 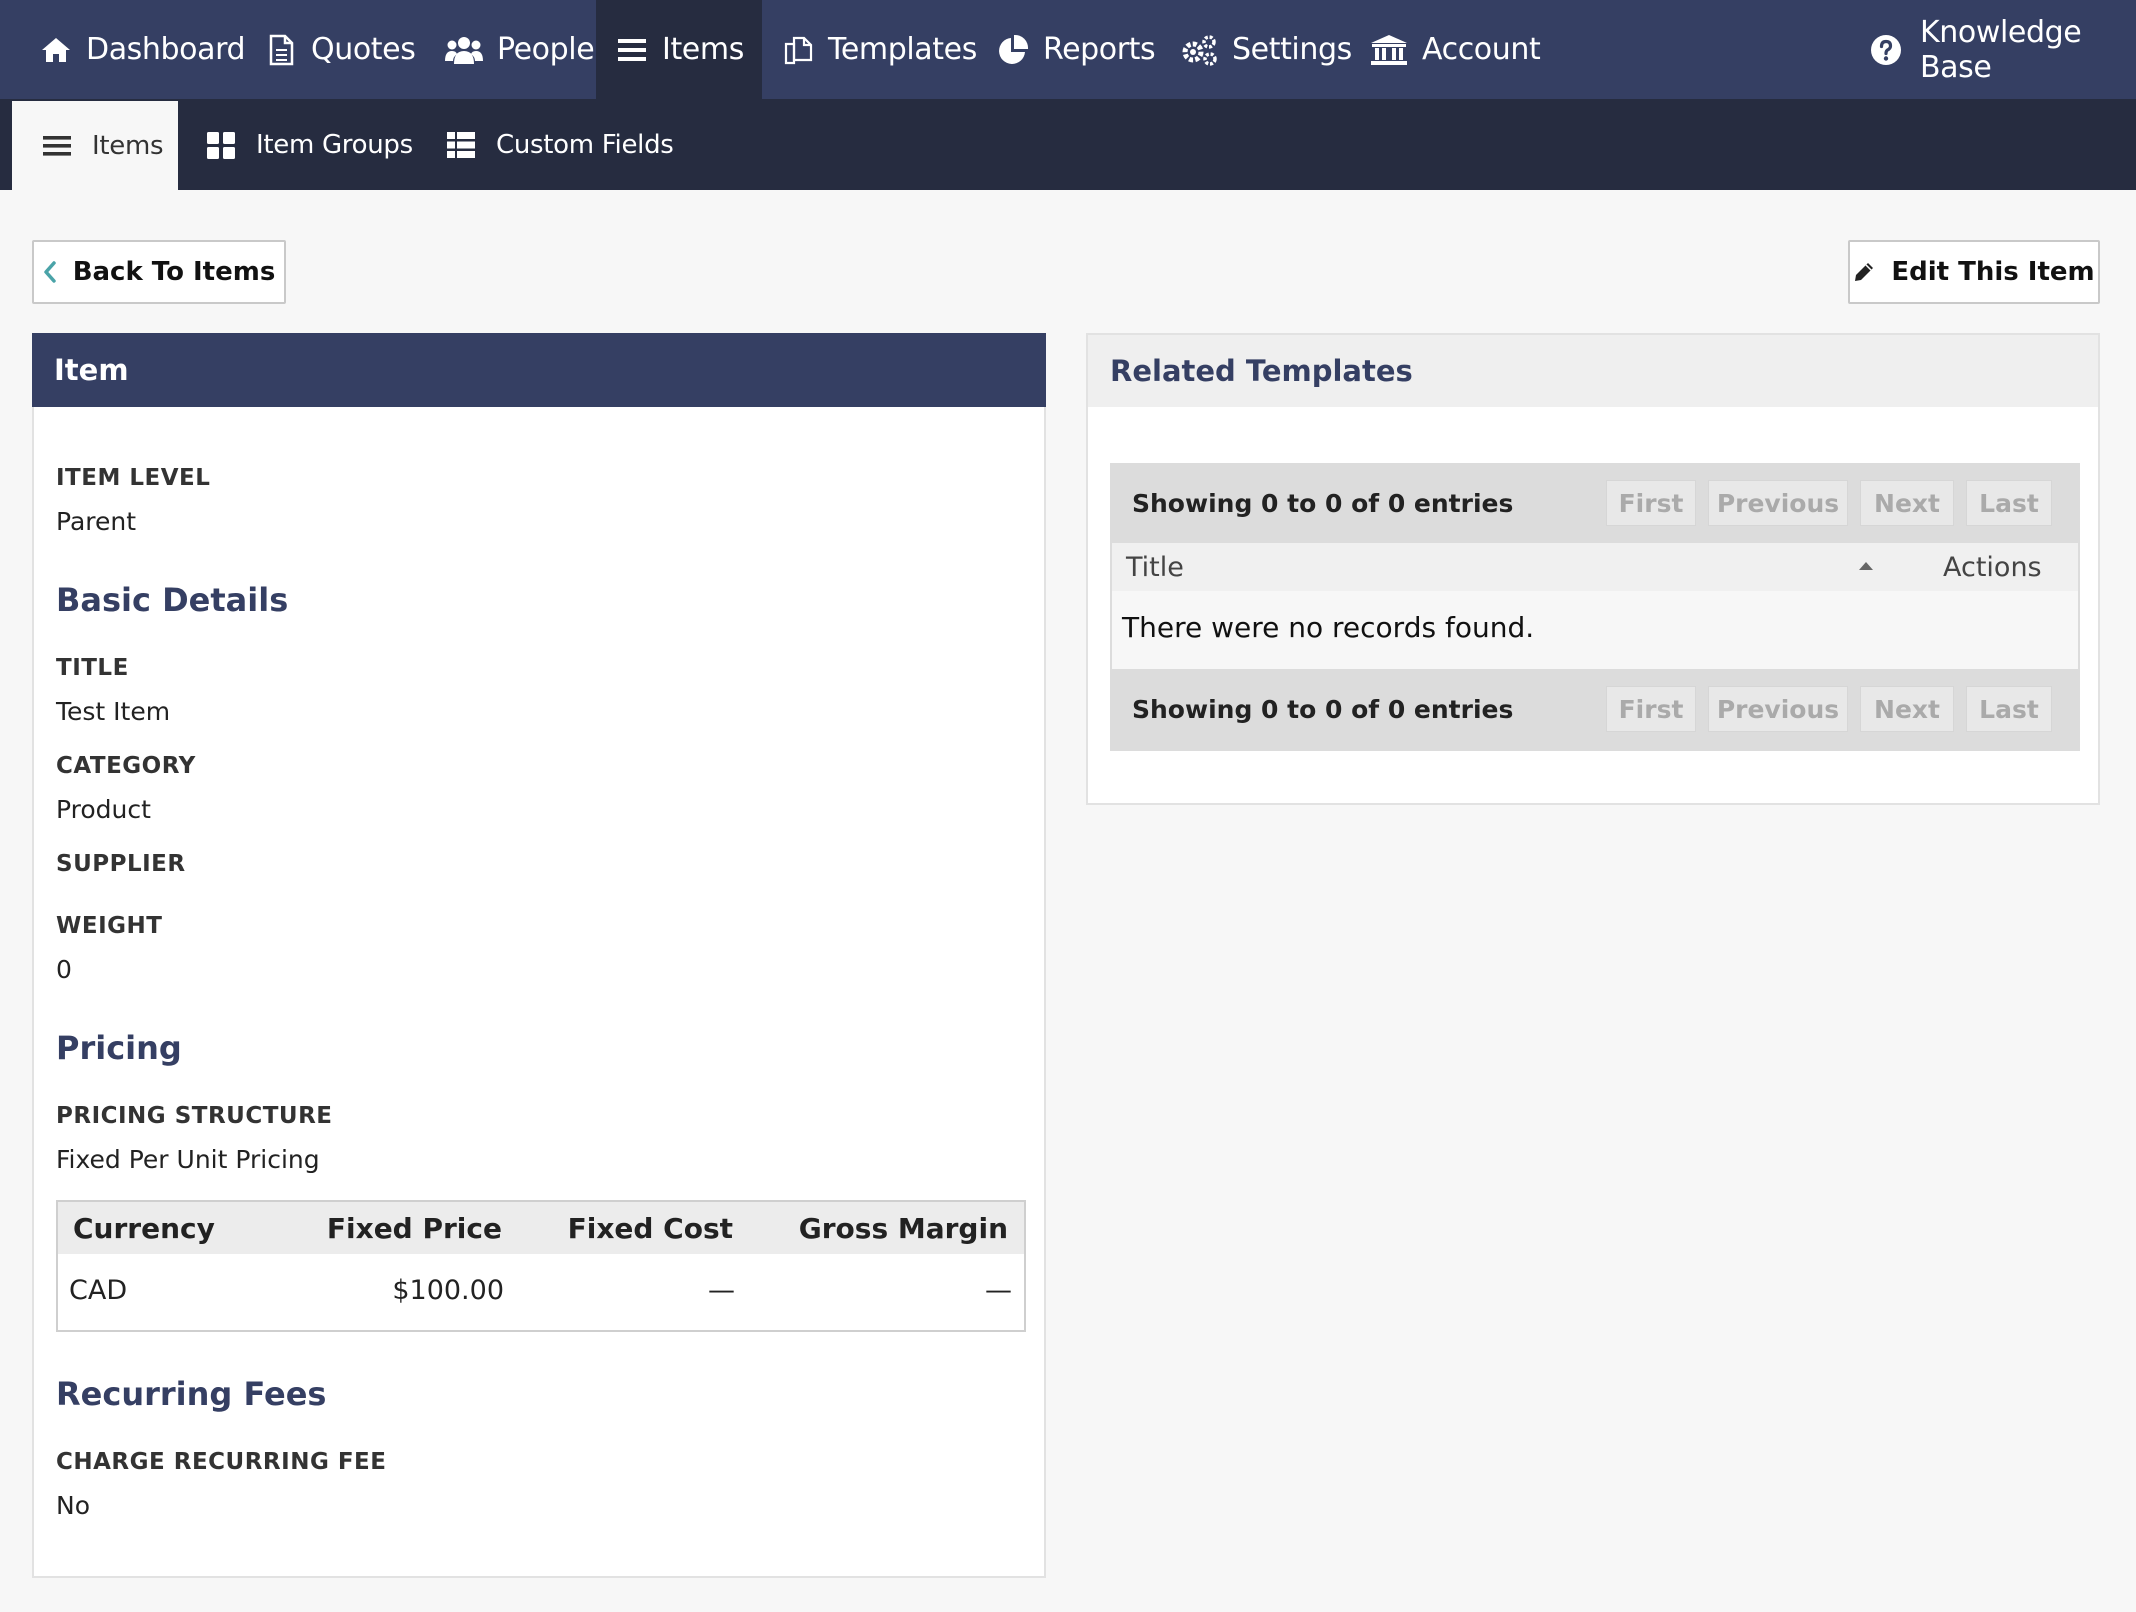 I want to click on entries-info-top: Showing 0 to 0 of 0 entries, so click(x=1323, y=503).